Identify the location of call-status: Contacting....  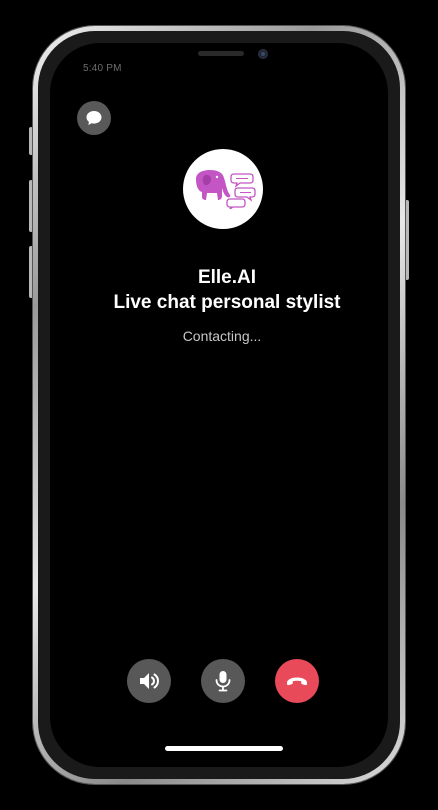
(222, 336).